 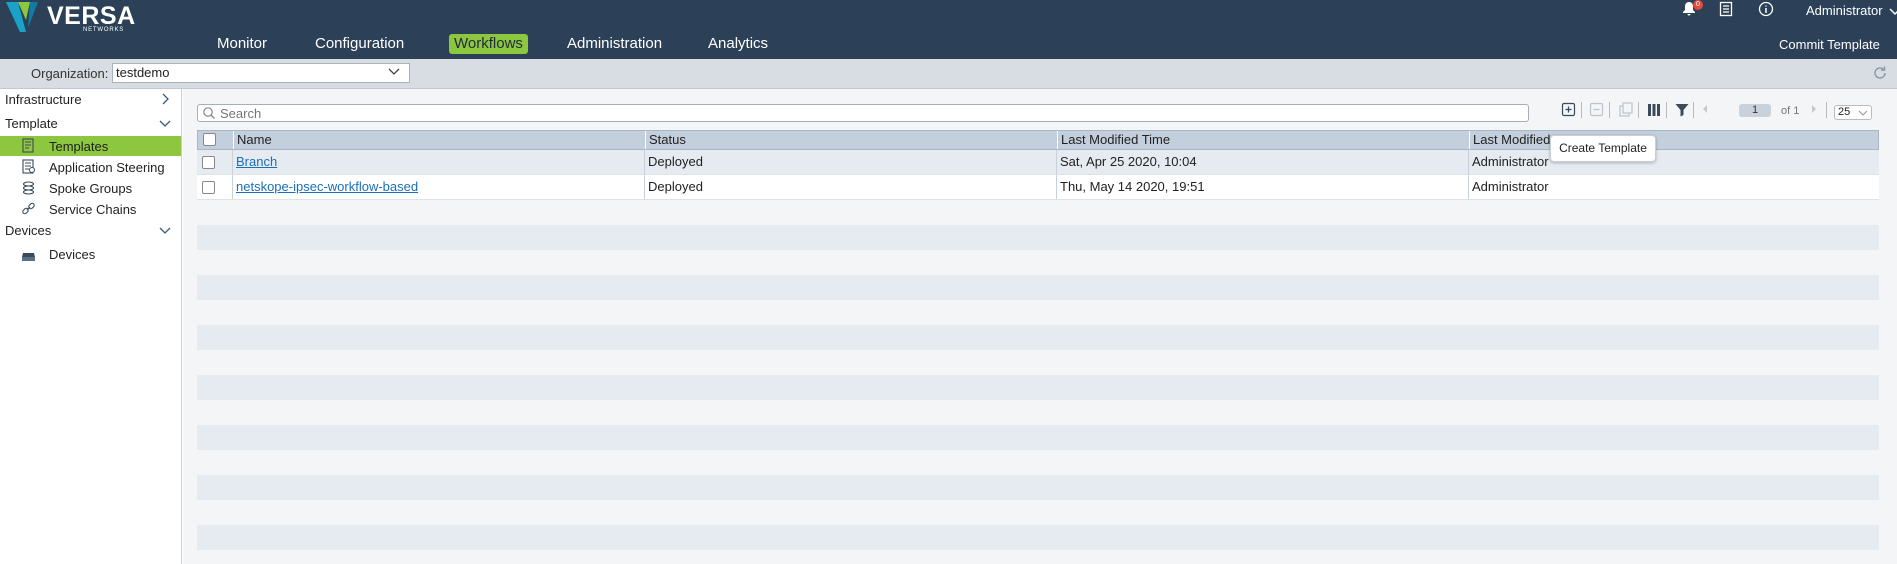 What do you see at coordinates (948, 74) in the screenshot?
I see `organization-bar: Organization: testdemo` at bounding box center [948, 74].